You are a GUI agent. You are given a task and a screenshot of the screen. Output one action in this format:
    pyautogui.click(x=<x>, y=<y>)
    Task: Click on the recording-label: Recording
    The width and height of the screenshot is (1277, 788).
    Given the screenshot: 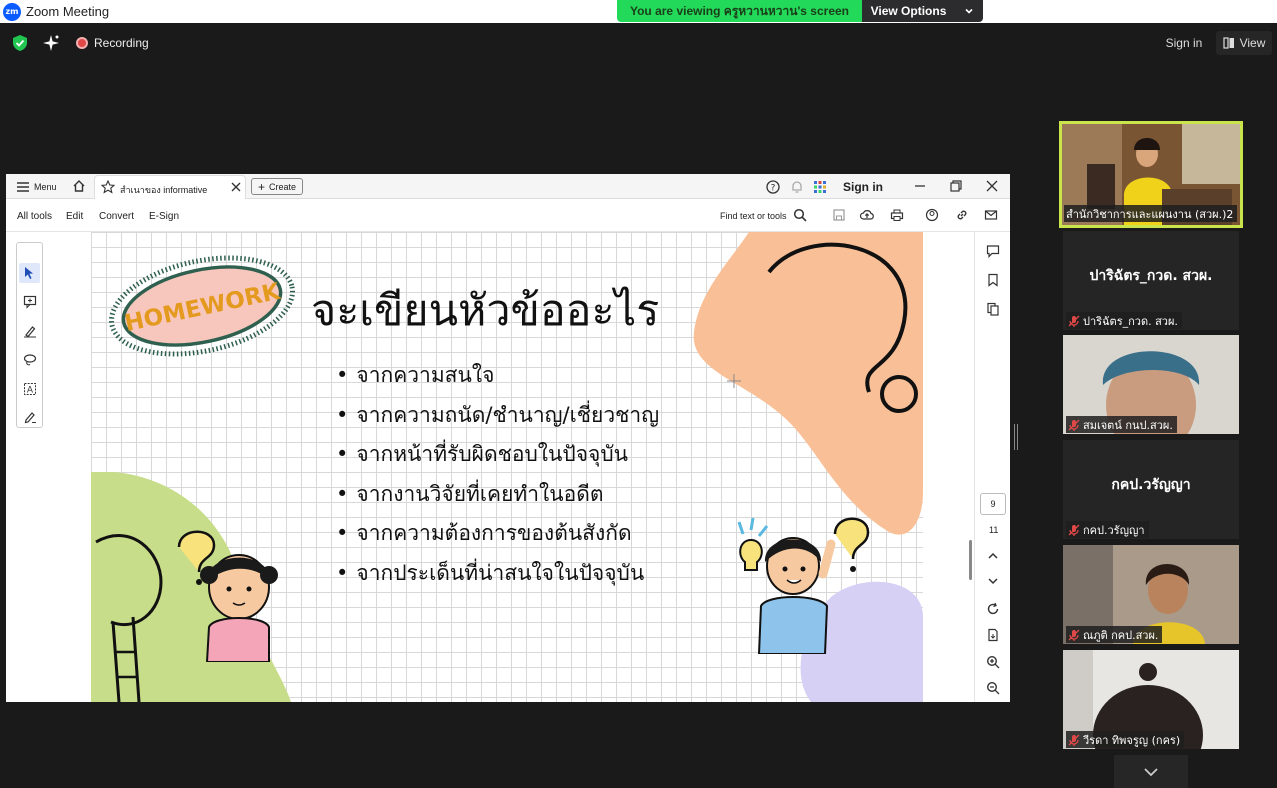 What is the action you would take?
    pyautogui.click(x=121, y=43)
    